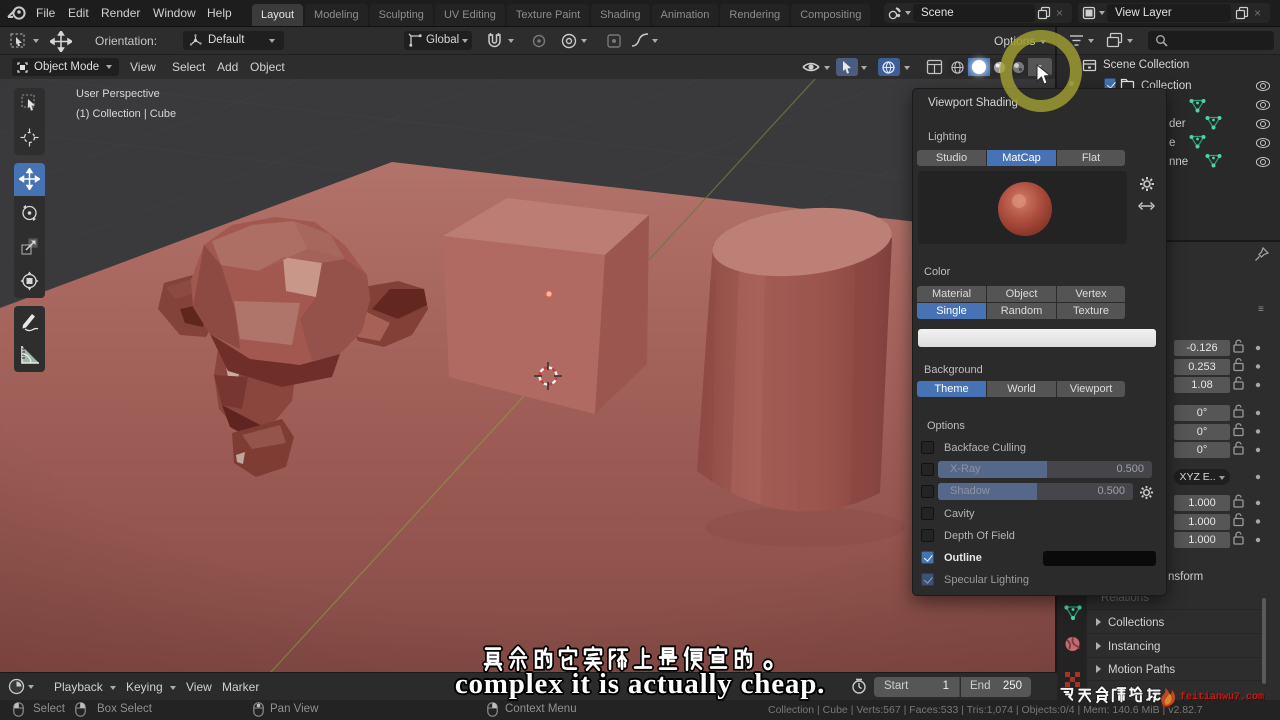 The height and width of the screenshot is (720, 1280). I want to click on svg-text: (1) Collection | Cube, so click(126, 114).